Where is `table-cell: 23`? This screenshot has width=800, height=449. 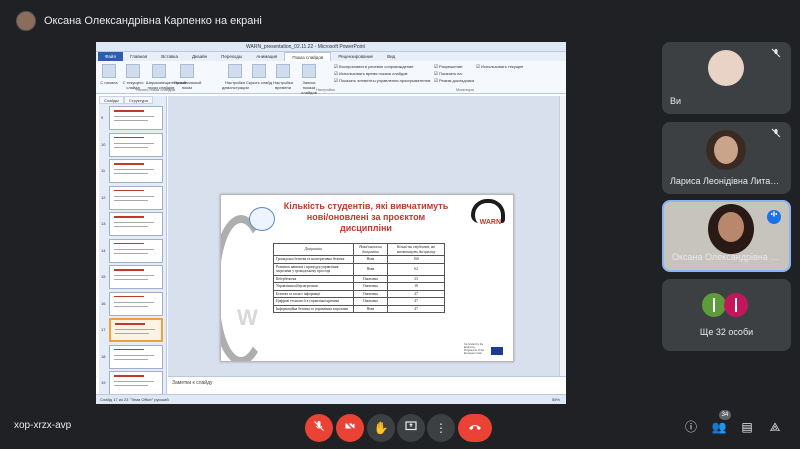 table-cell: 23 is located at coordinates (416, 278).